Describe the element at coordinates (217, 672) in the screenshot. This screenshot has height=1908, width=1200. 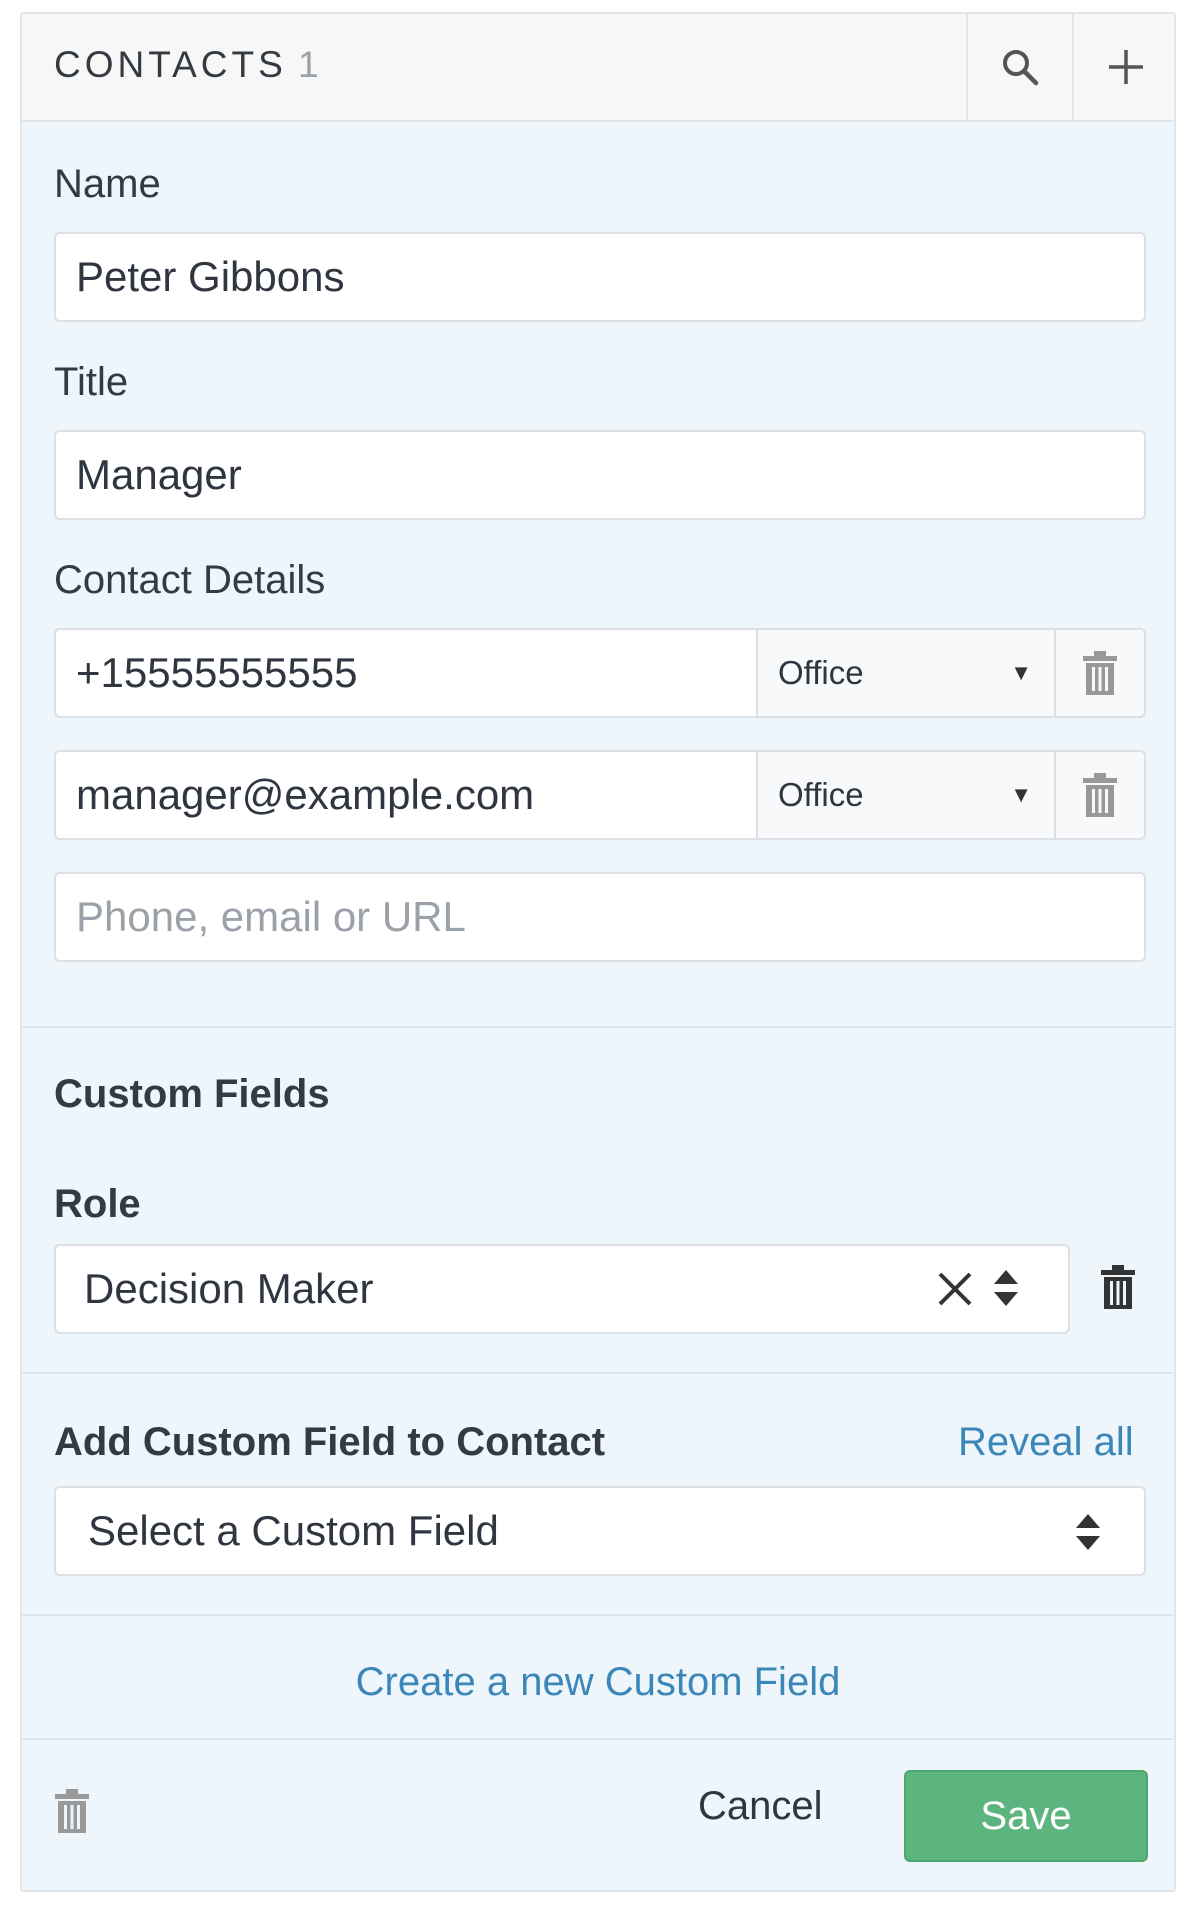
I see `contact-detail-value: +15555555555` at that location.